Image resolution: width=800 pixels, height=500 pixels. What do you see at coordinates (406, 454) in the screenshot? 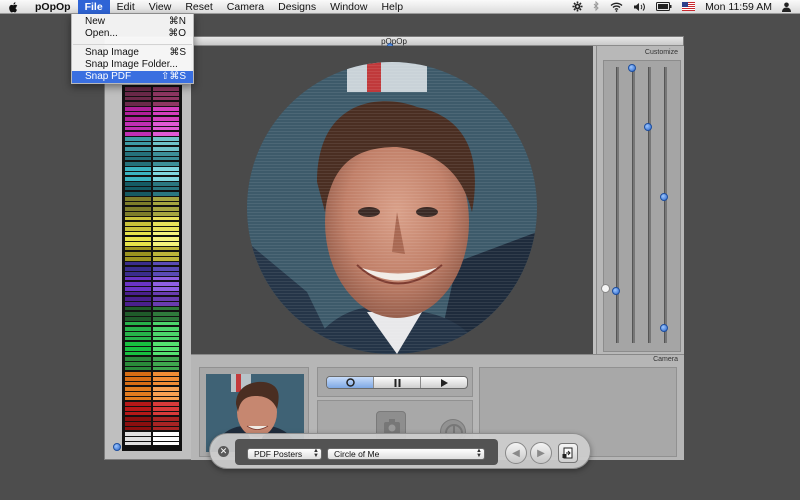
I see `design-popup: Circle of Me ▲ ▼` at bounding box center [406, 454].